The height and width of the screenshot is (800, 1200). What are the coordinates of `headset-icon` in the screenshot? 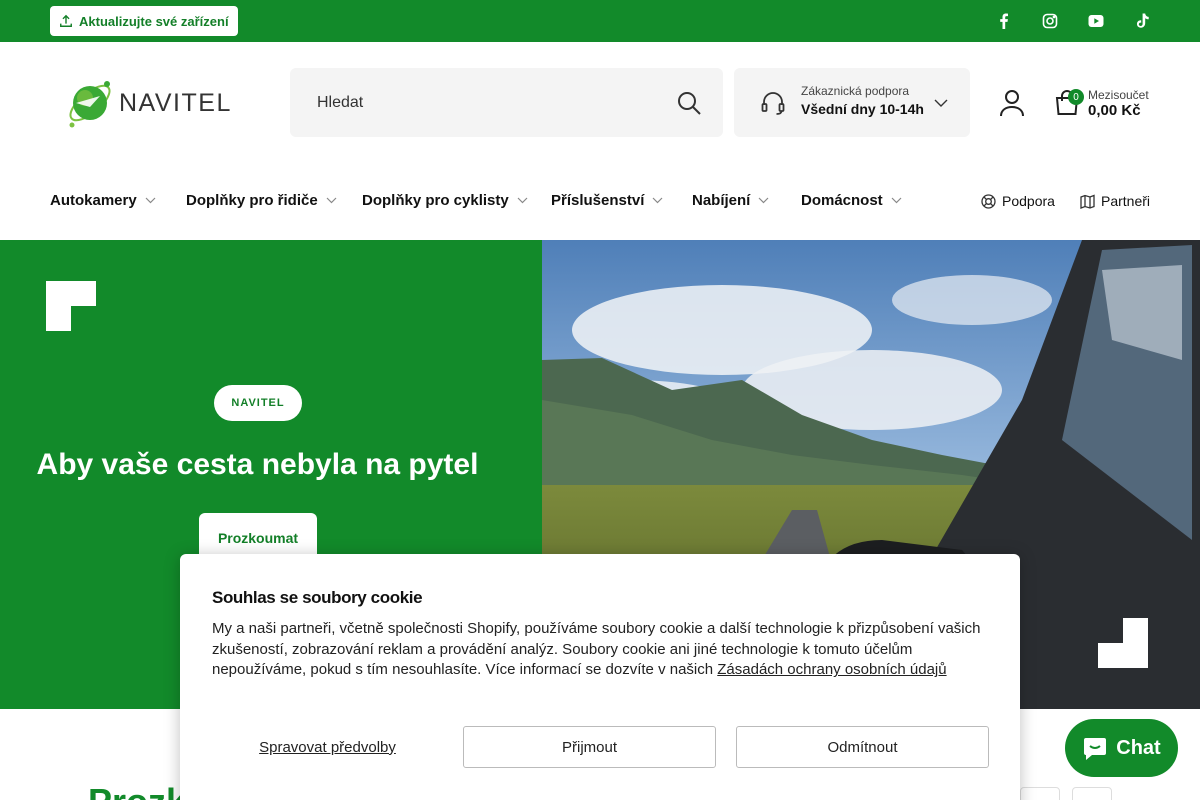 It's located at (773, 103).